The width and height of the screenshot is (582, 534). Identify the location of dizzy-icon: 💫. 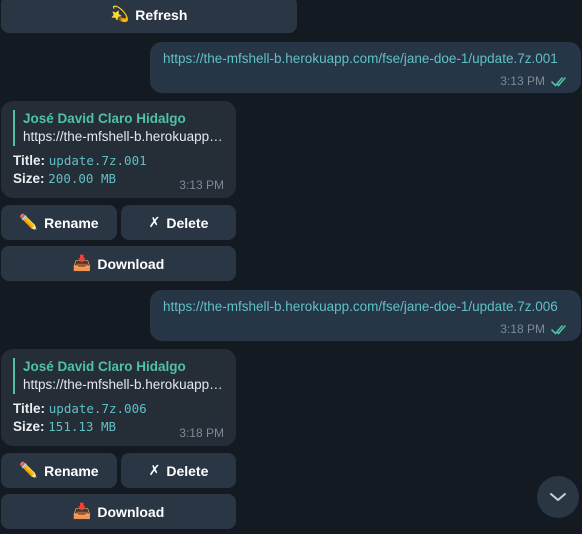
(120, 14).